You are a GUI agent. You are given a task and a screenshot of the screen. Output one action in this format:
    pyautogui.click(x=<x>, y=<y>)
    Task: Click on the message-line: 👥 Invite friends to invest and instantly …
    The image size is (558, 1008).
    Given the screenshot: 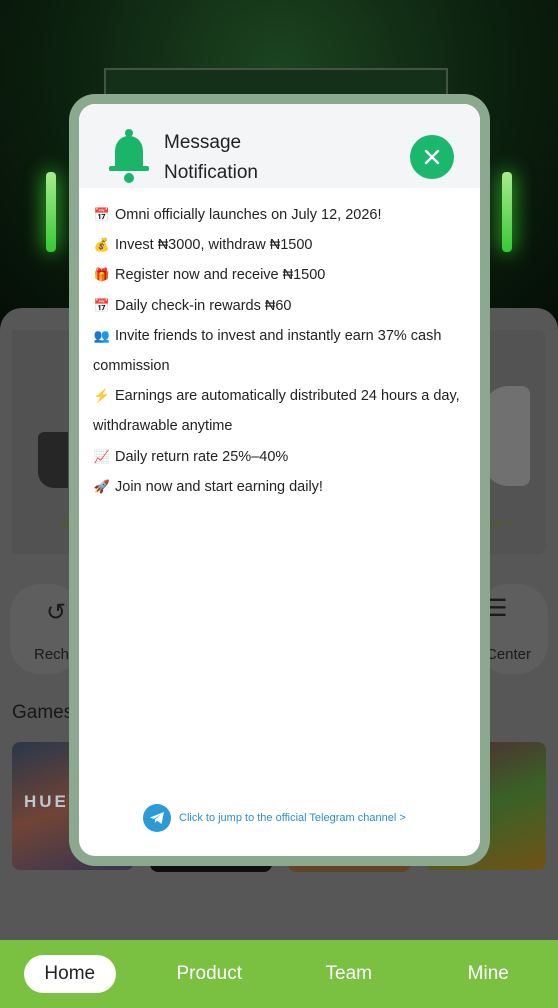 What is the action you would take?
    pyautogui.click(x=277, y=351)
    